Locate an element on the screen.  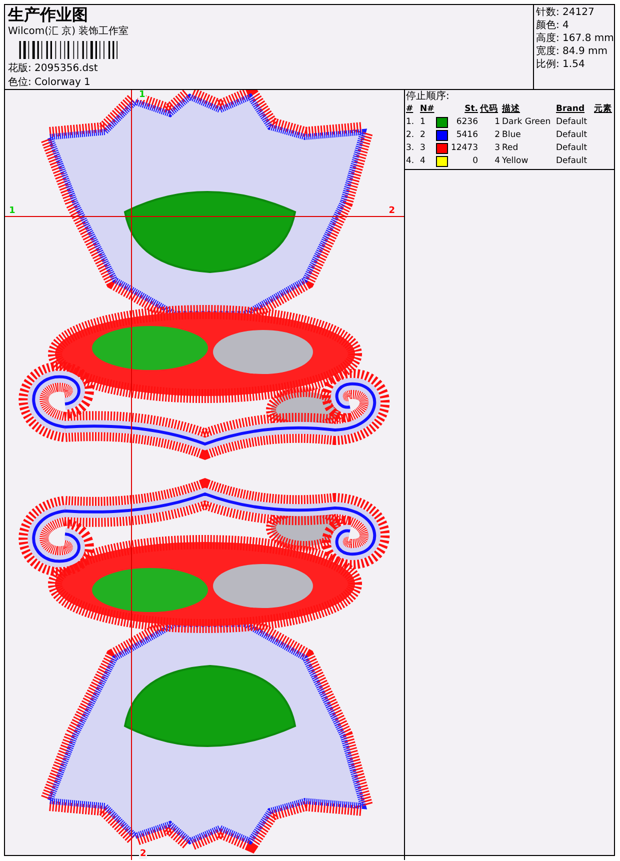
stat-text: 颜色: 4 is located at coordinates (553, 25).